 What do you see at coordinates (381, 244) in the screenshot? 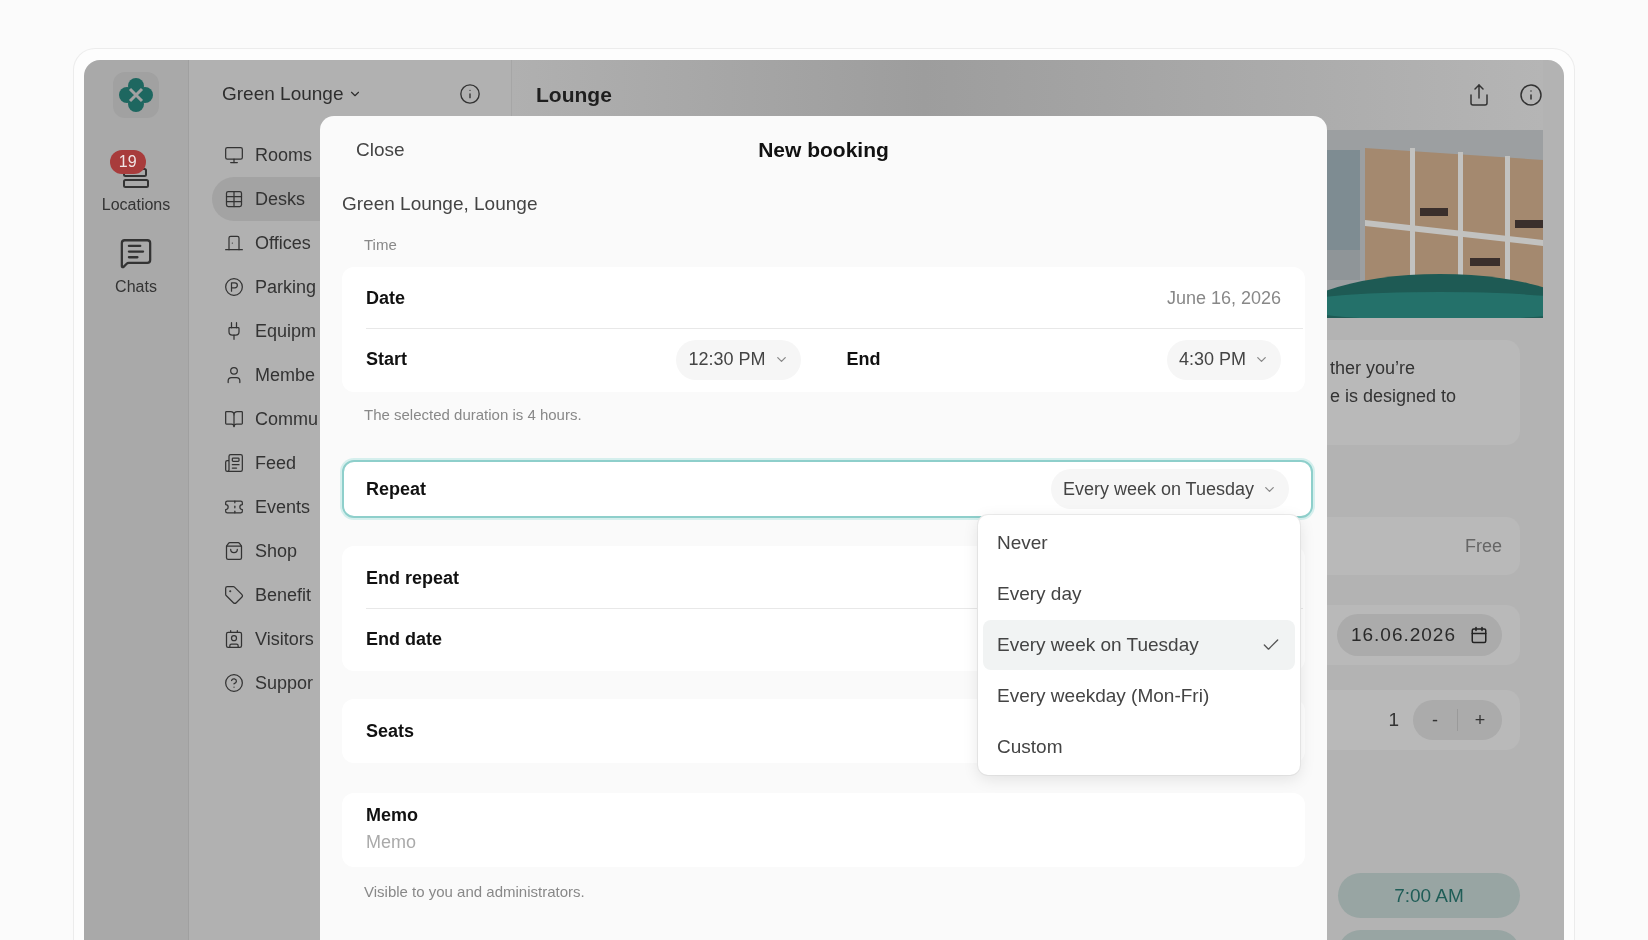
I see `section-label: Time` at bounding box center [381, 244].